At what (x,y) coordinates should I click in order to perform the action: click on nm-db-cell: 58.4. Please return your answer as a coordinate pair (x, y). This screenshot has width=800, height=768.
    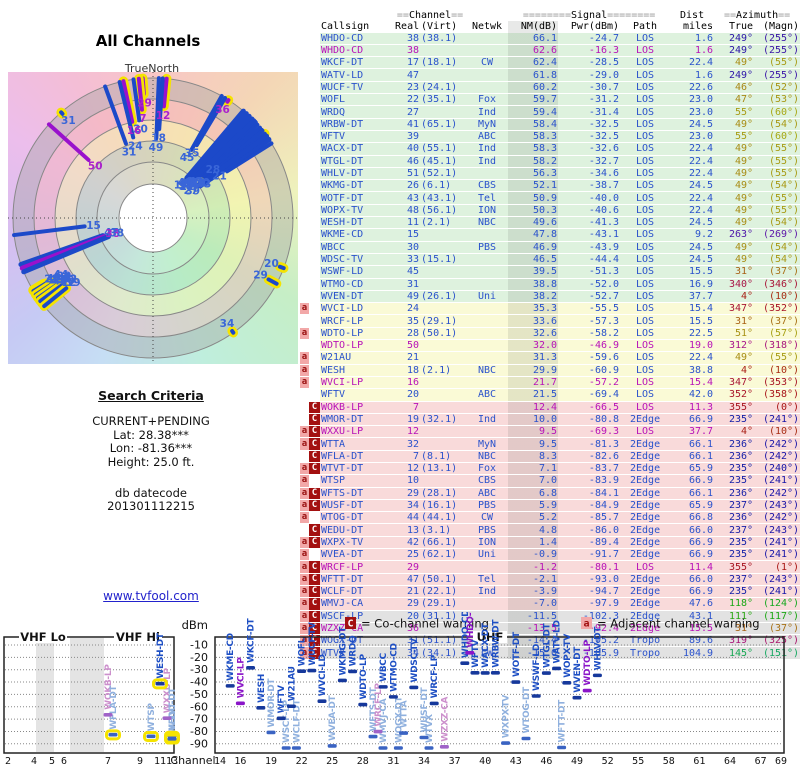
    Looking at the image, I should click on (533, 124).